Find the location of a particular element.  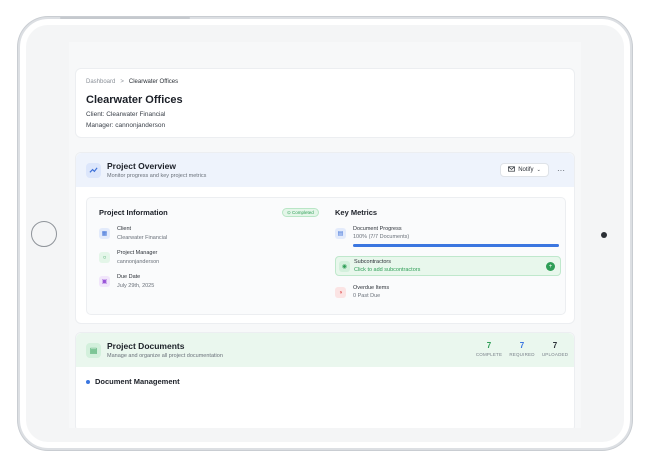

overview-subtitle: Monitor progress and key project metrics is located at coordinates (157, 176).